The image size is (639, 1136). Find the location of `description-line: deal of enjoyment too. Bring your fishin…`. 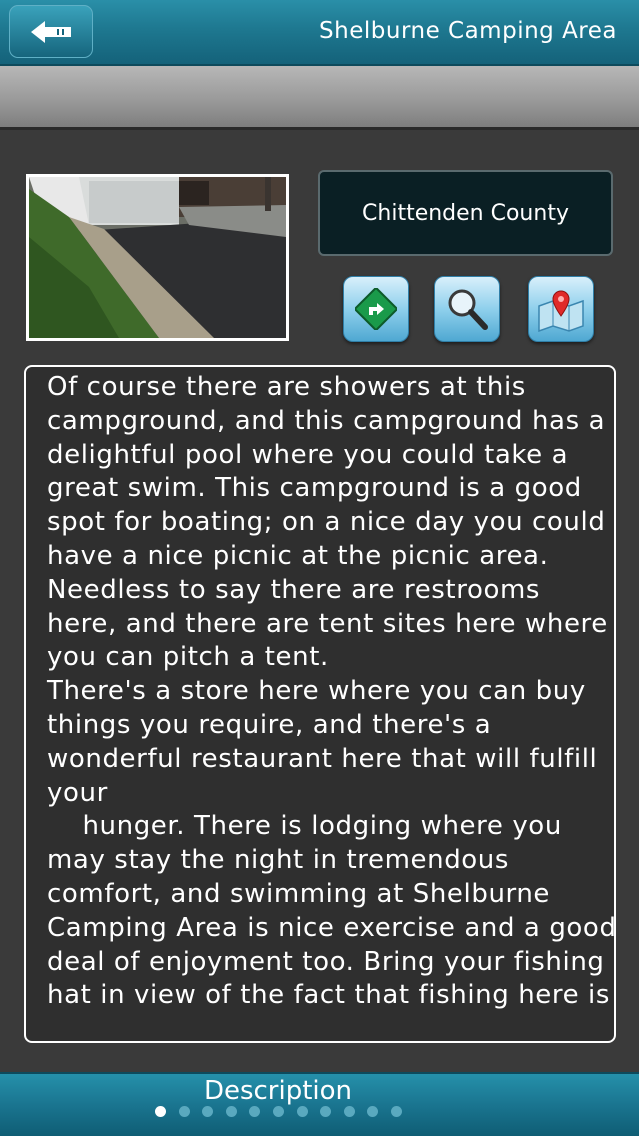

description-line: deal of enjoyment too. Bring your fishin… is located at coordinates (326, 961).